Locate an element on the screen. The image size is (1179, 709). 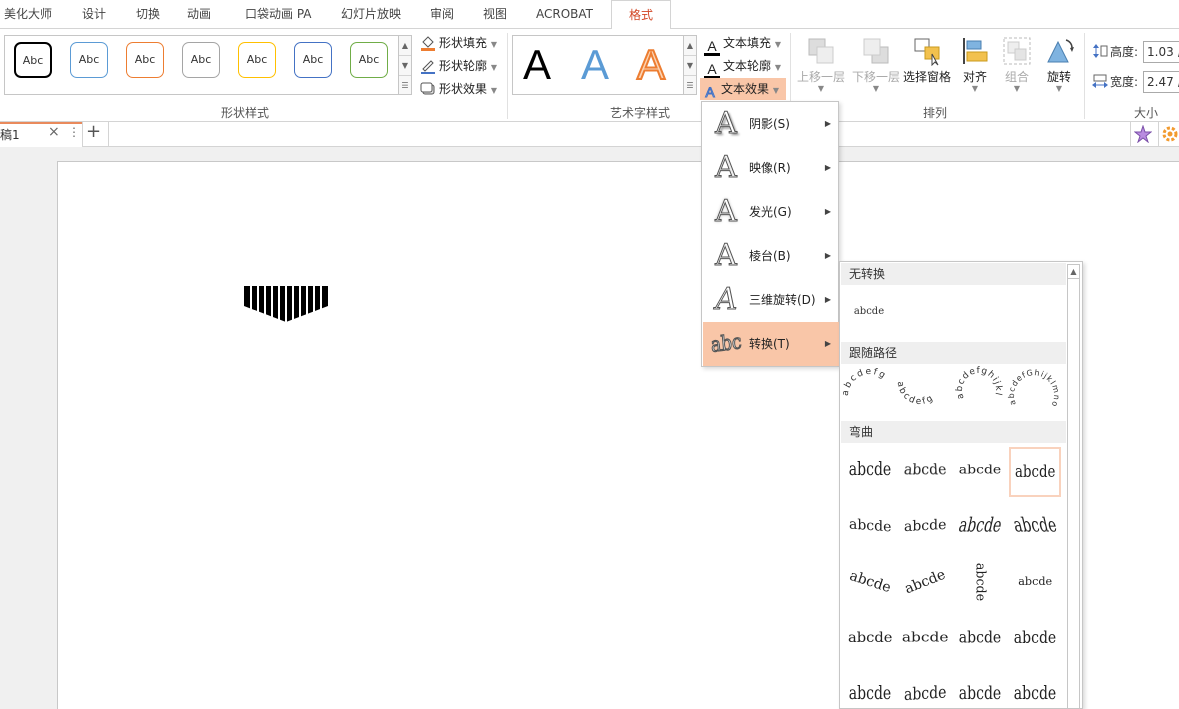
tab-meihua: 美化大师 is located at coordinates (28, 14).